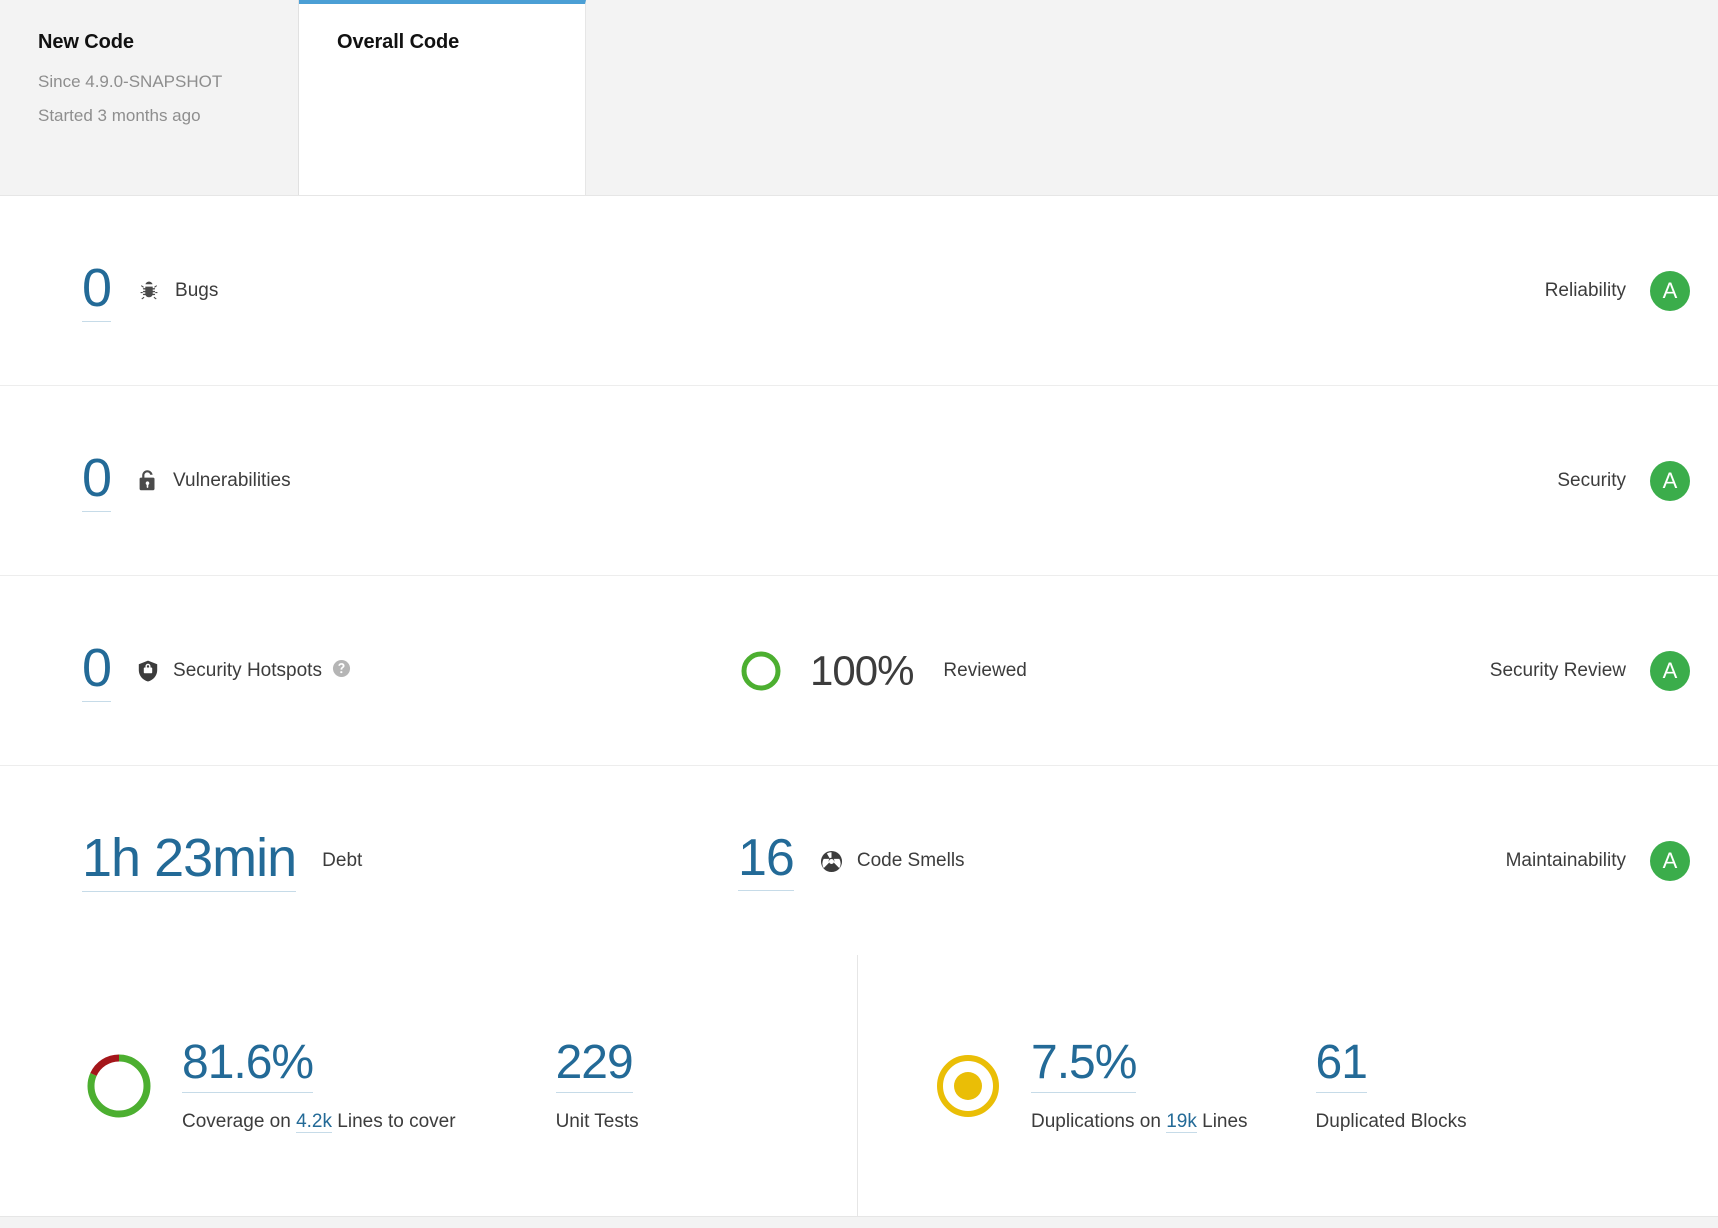 The image size is (1718, 1228). I want to click on tab-new-code-started: Started 3 months ago, so click(119, 115).